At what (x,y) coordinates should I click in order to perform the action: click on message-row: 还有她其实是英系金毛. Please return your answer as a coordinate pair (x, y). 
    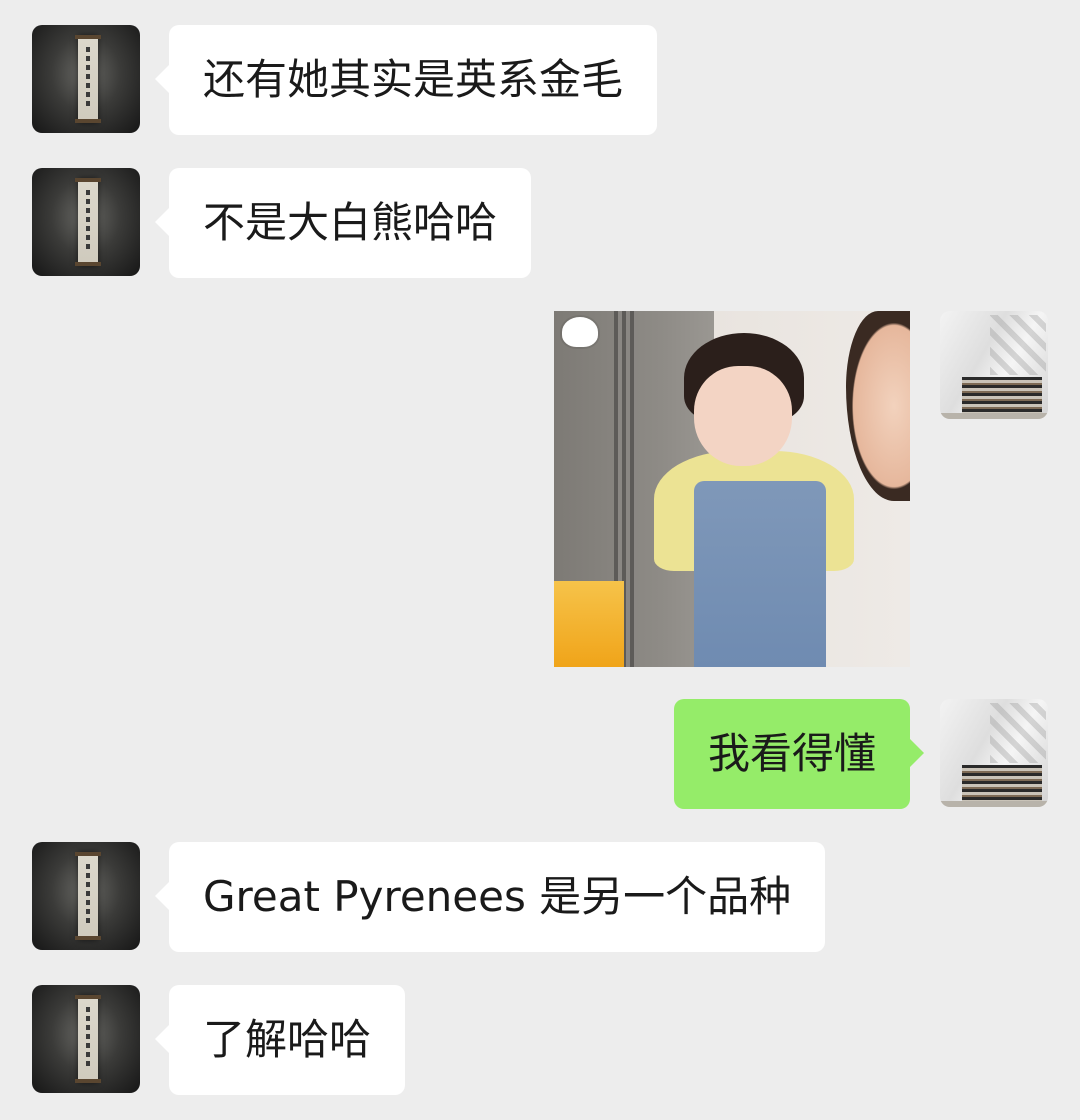
    Looking at the image, I should click on (540, 80).